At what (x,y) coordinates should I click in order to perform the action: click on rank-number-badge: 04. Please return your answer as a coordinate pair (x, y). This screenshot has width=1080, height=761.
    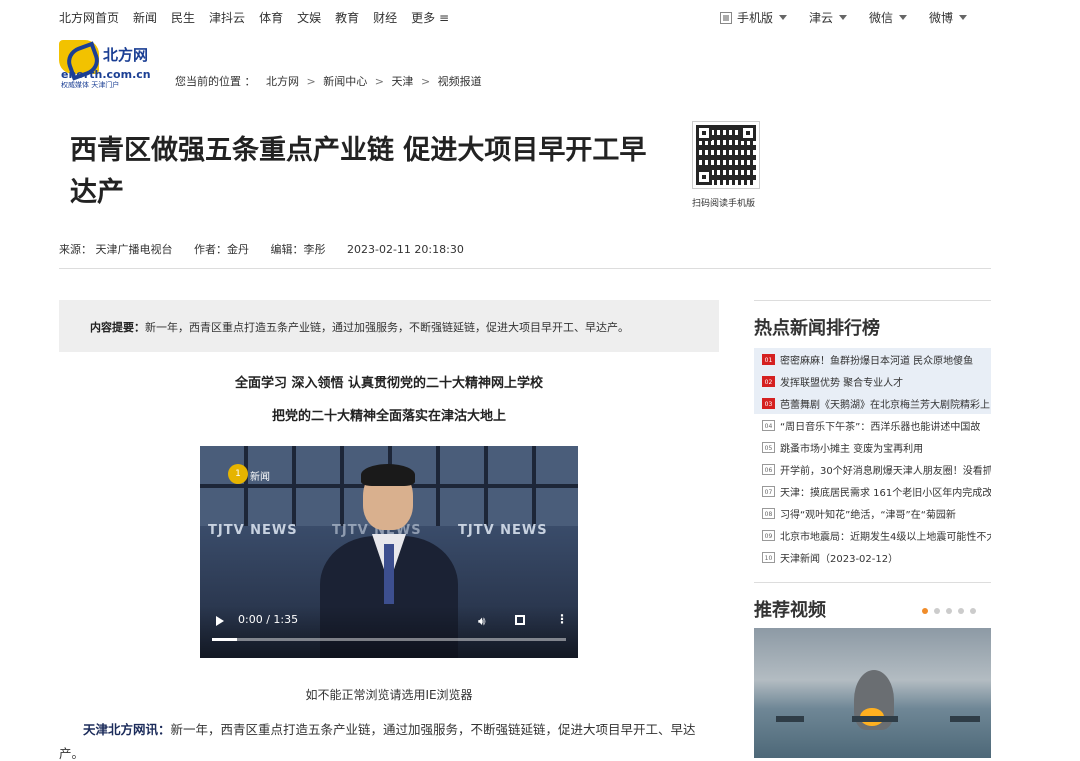
    Looking at the image, I should click on (768, 425).